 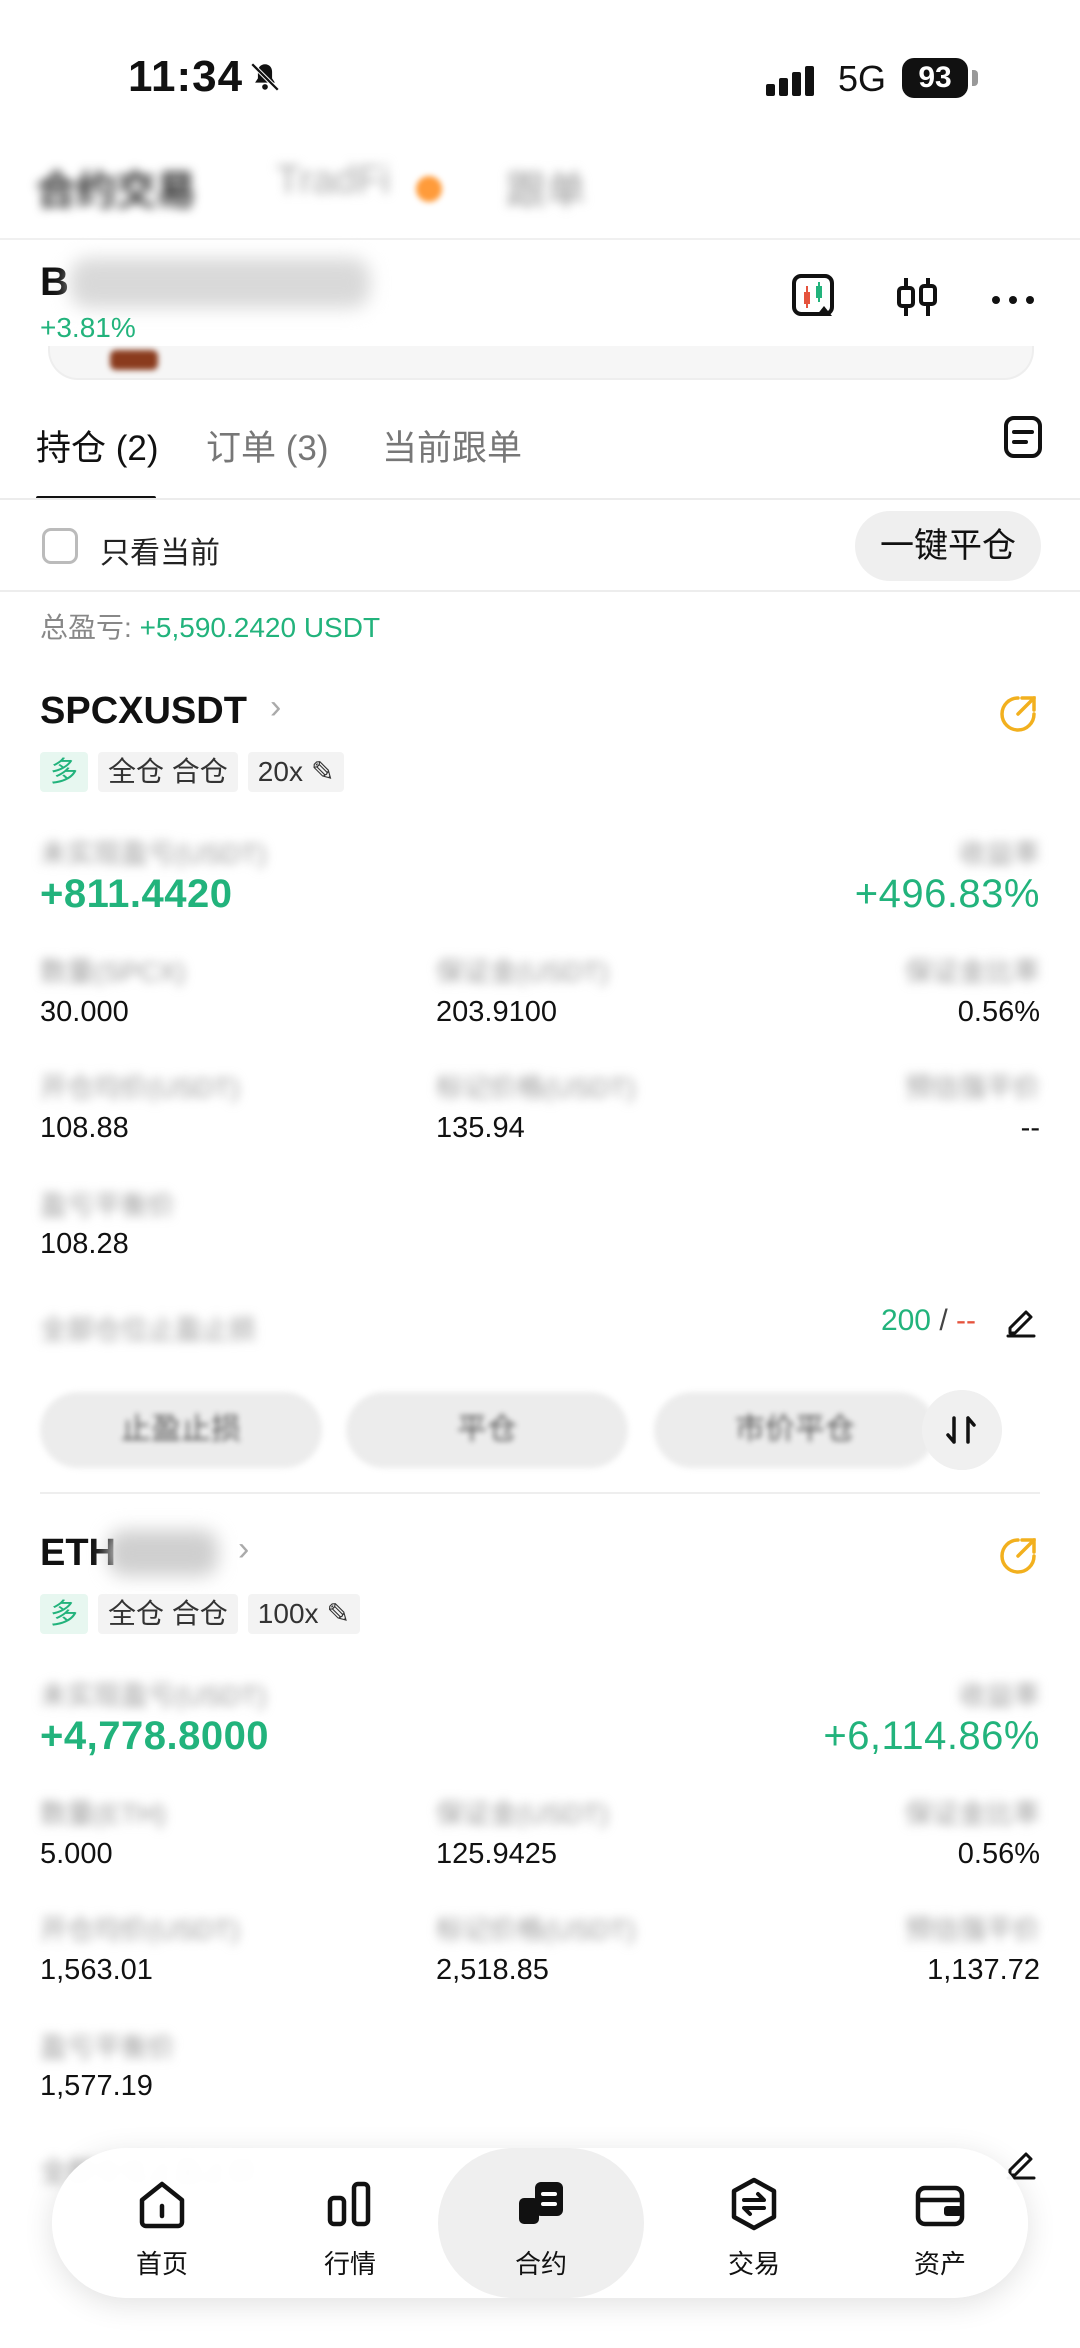 I want to click on close-button: 平仓, so click(x=487, y=1430).